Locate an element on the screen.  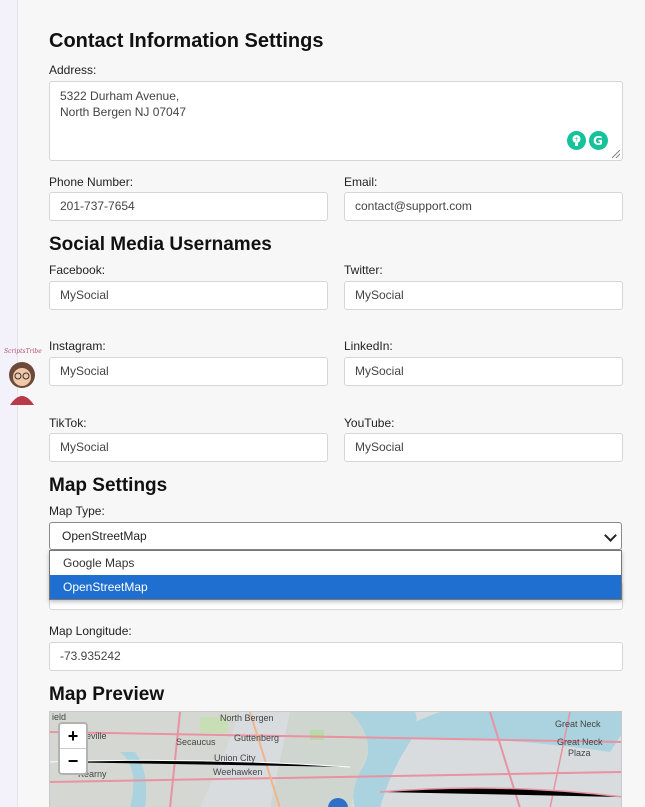
address-line-1: 5322 Durham Avenue, is located at coordinates (120, 96).